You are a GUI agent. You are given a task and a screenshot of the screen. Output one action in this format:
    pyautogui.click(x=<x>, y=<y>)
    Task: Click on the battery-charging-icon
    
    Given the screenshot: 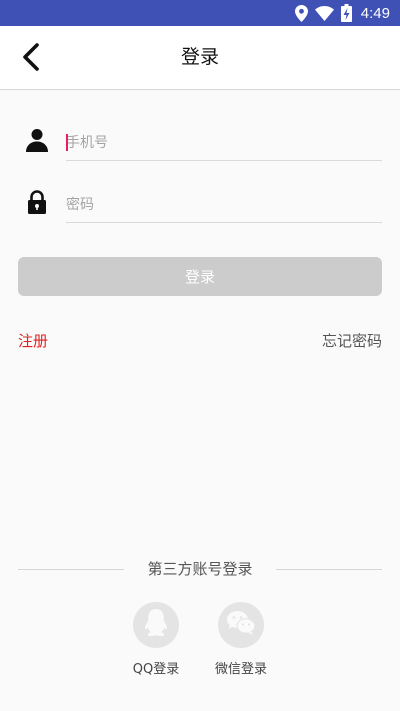 What is the action you would take?
    pyautogui.click(x=346, y=13)
    